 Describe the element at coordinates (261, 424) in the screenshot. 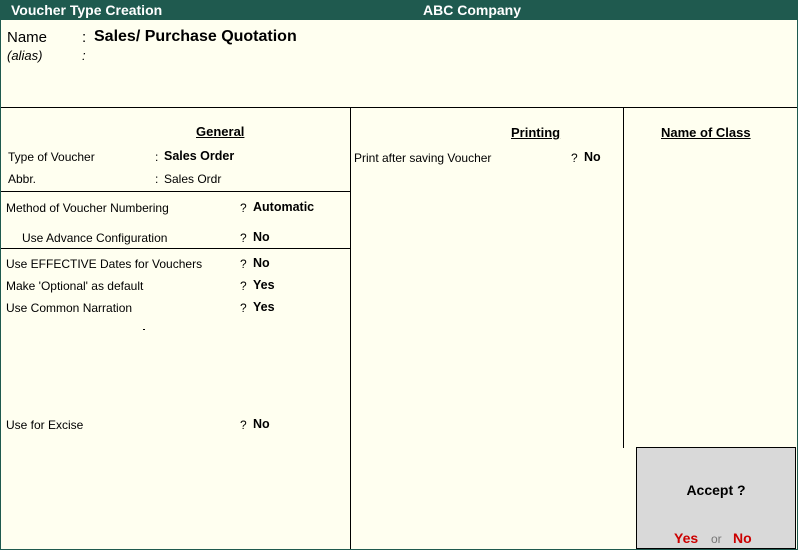

I see `excise-field: No` at that location.